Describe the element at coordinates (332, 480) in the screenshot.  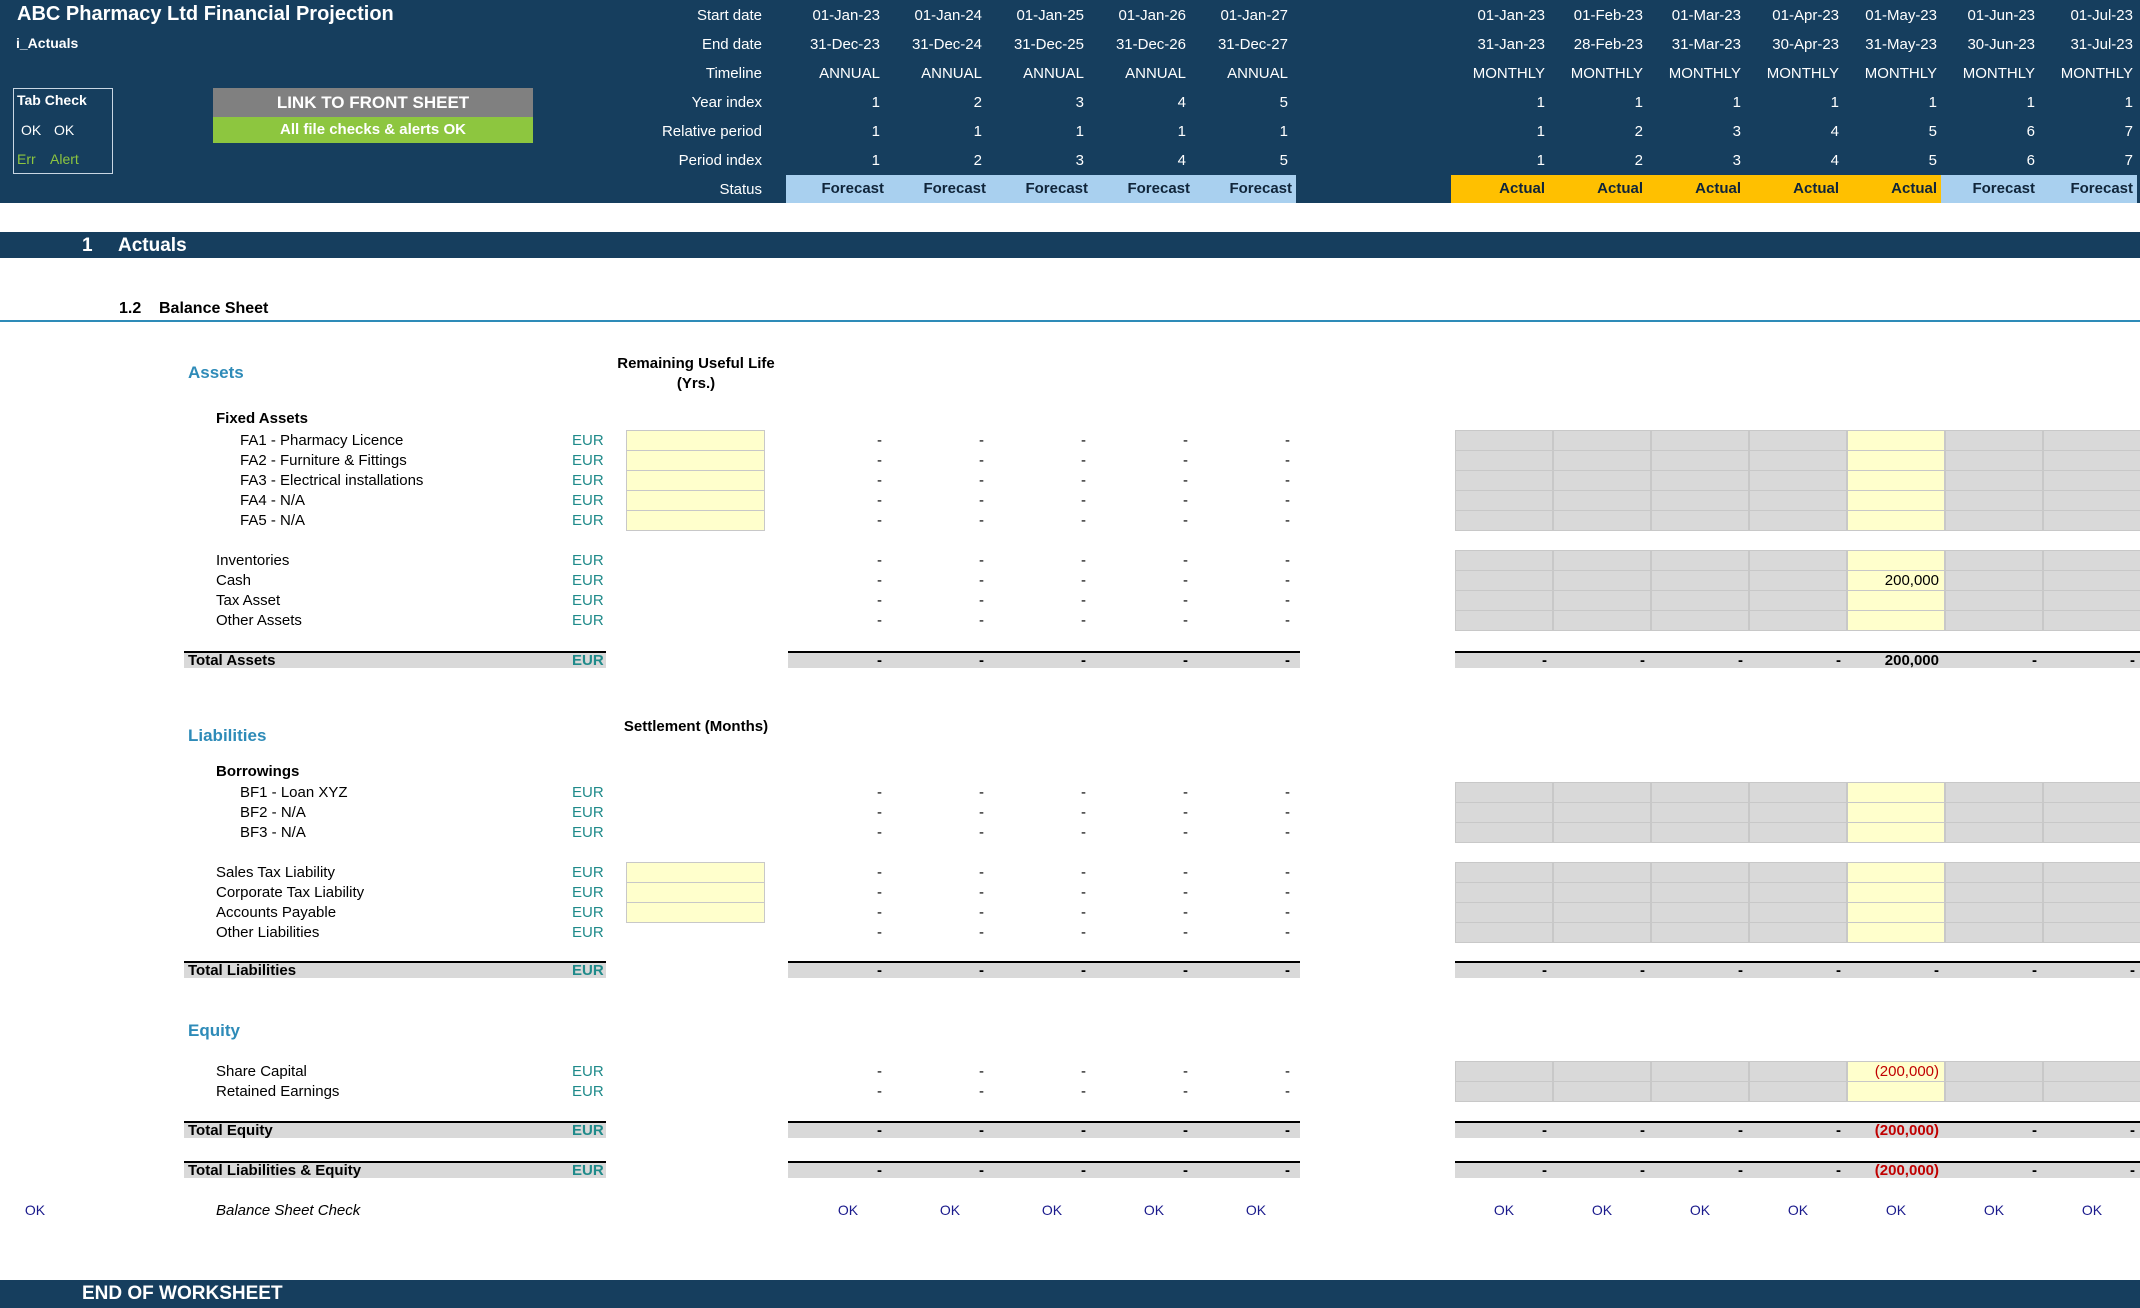
I see `fa3-electrical-installations-label: FA3 - Electrical installations` at that location.